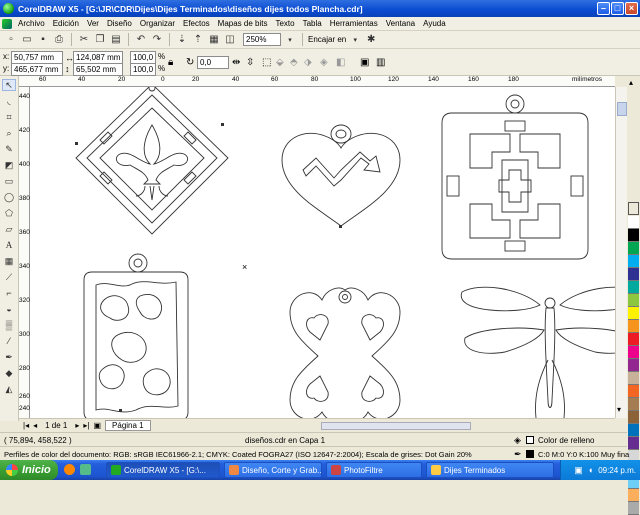  I want to click on menu-mapas-de-bits: Mapas de bits, so click(243, 23).